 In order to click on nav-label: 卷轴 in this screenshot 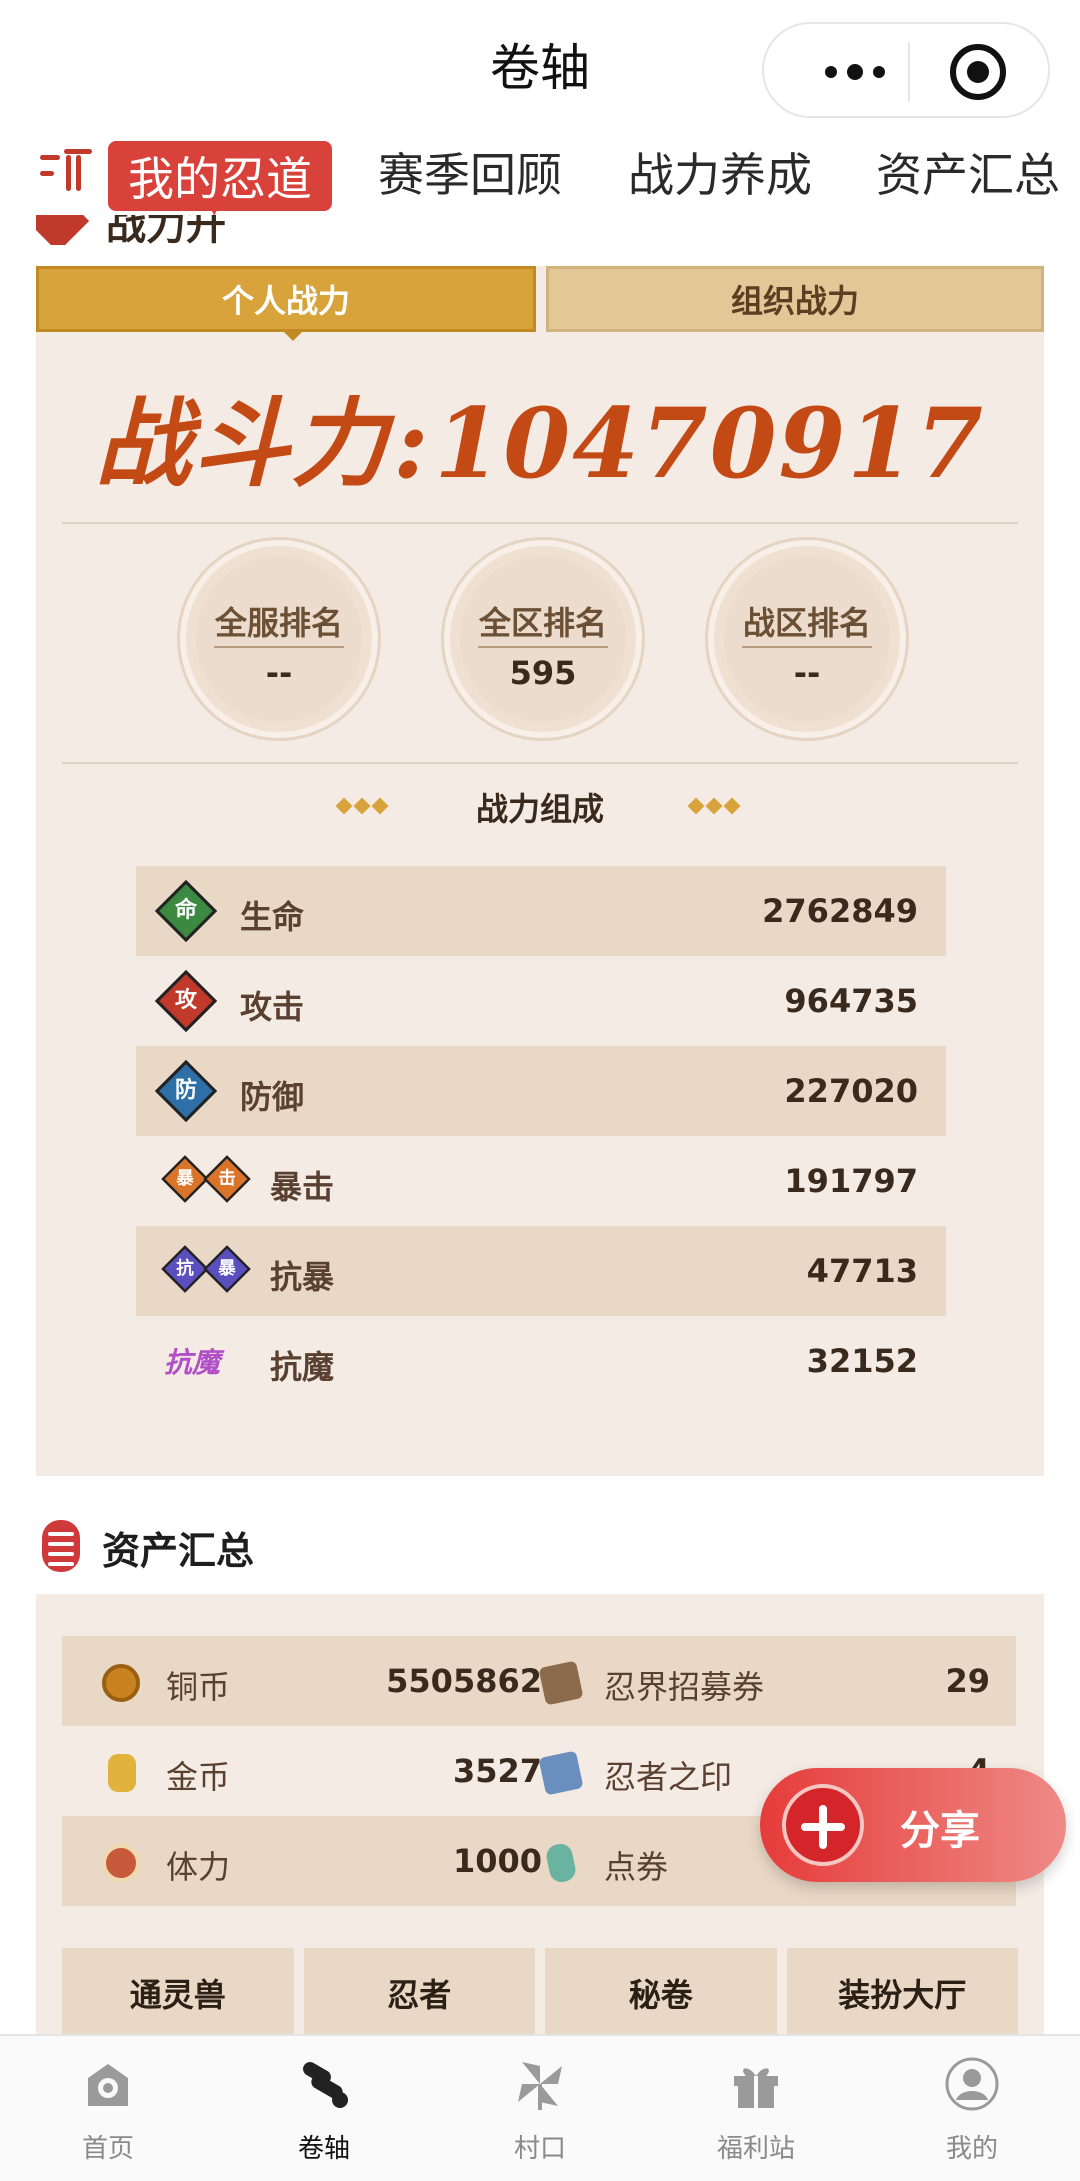, I will do `click(323, 2149)`.